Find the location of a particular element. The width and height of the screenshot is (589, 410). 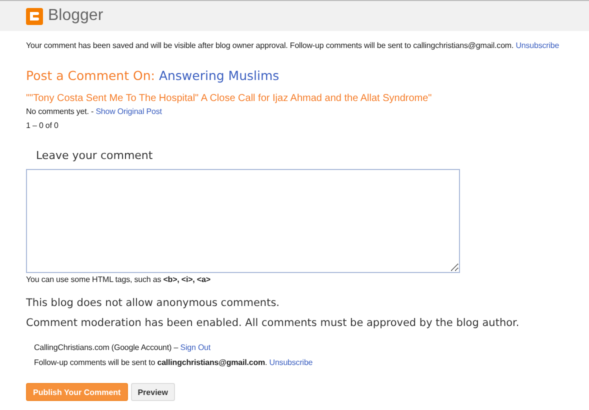

show-original-post-link: Show Original Post is located at coordinates (129, 111).